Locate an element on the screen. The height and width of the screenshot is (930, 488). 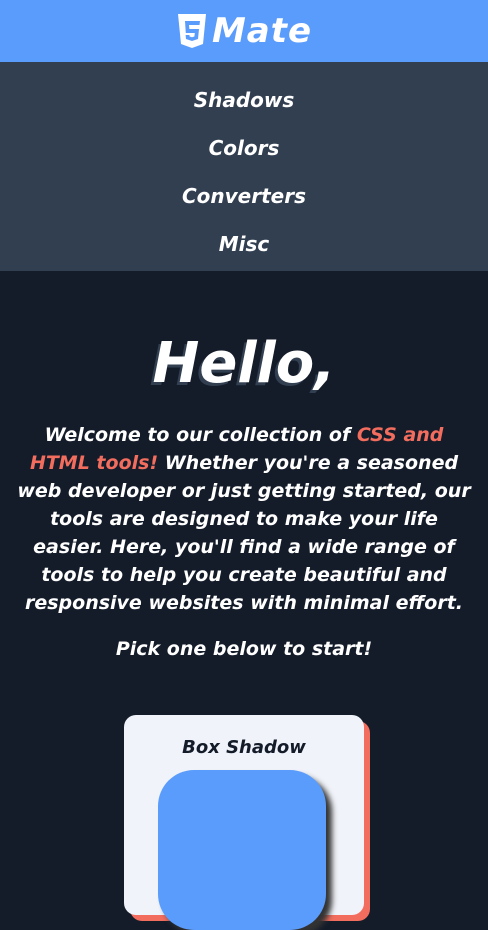
logo-text: Mate is located at coordinates (262, 31).